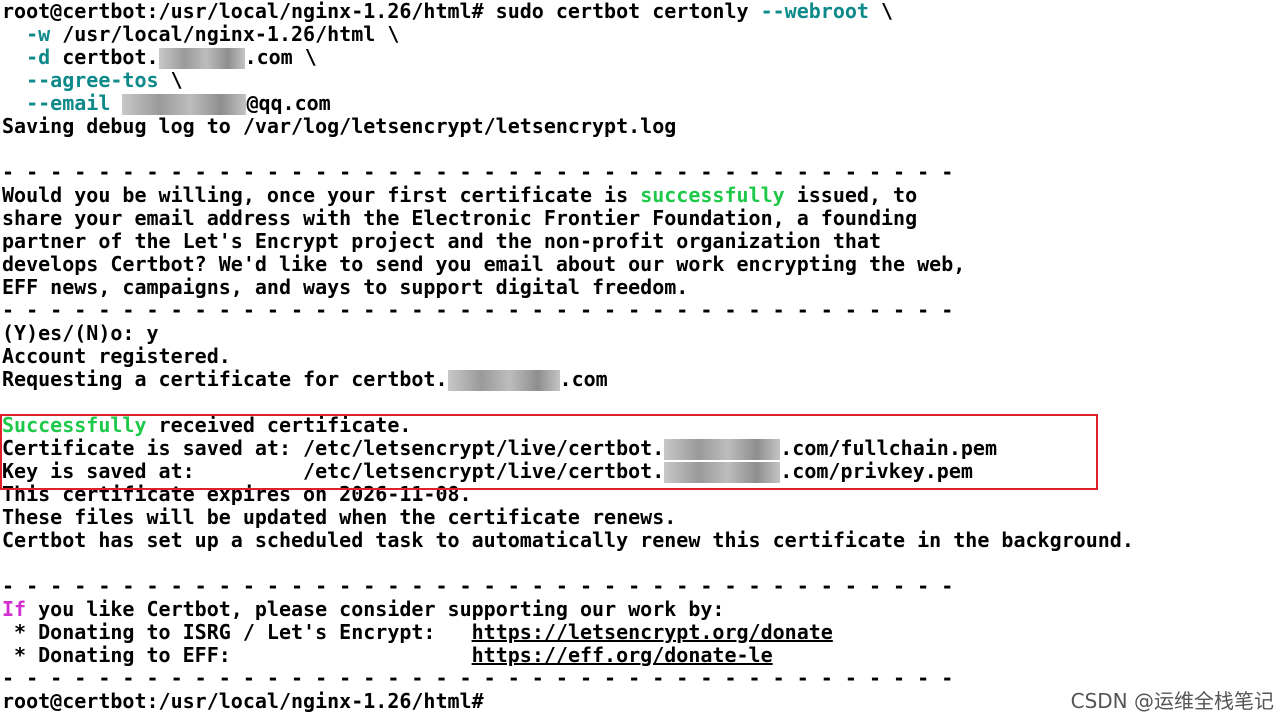  What do you see at coordinates (225, 379) in the screenshot?
I see `requesting-text: Requesting a certificate for certbot.` at bounding box center [225, 379].